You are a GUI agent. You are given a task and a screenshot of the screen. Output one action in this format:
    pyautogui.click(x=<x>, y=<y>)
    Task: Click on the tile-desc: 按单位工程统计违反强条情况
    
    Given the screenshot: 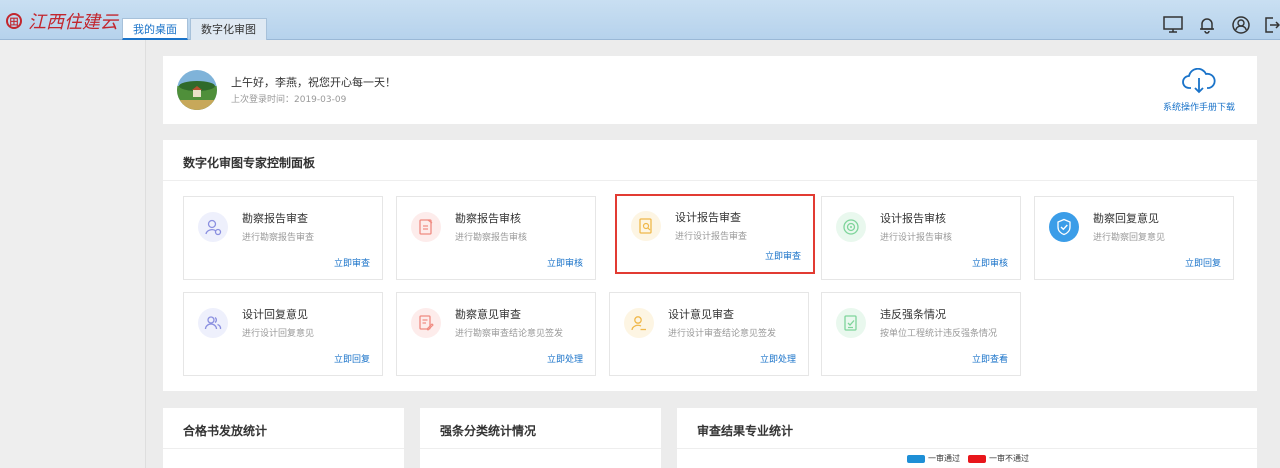 What is the action you would take?
    pyautogui.click(x=939, y=334)
    